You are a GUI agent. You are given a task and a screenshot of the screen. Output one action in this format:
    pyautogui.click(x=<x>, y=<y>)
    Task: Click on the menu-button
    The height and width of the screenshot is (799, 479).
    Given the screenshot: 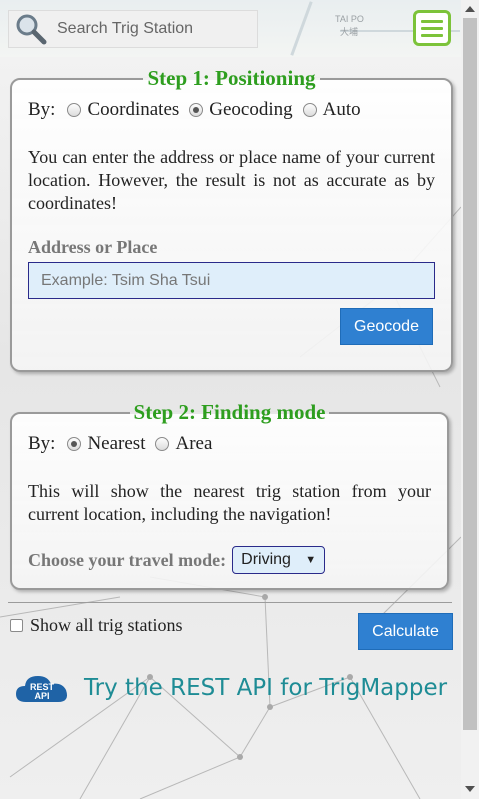 What is the action you would take?
    pyautogui.click(x=432, y=28)
    